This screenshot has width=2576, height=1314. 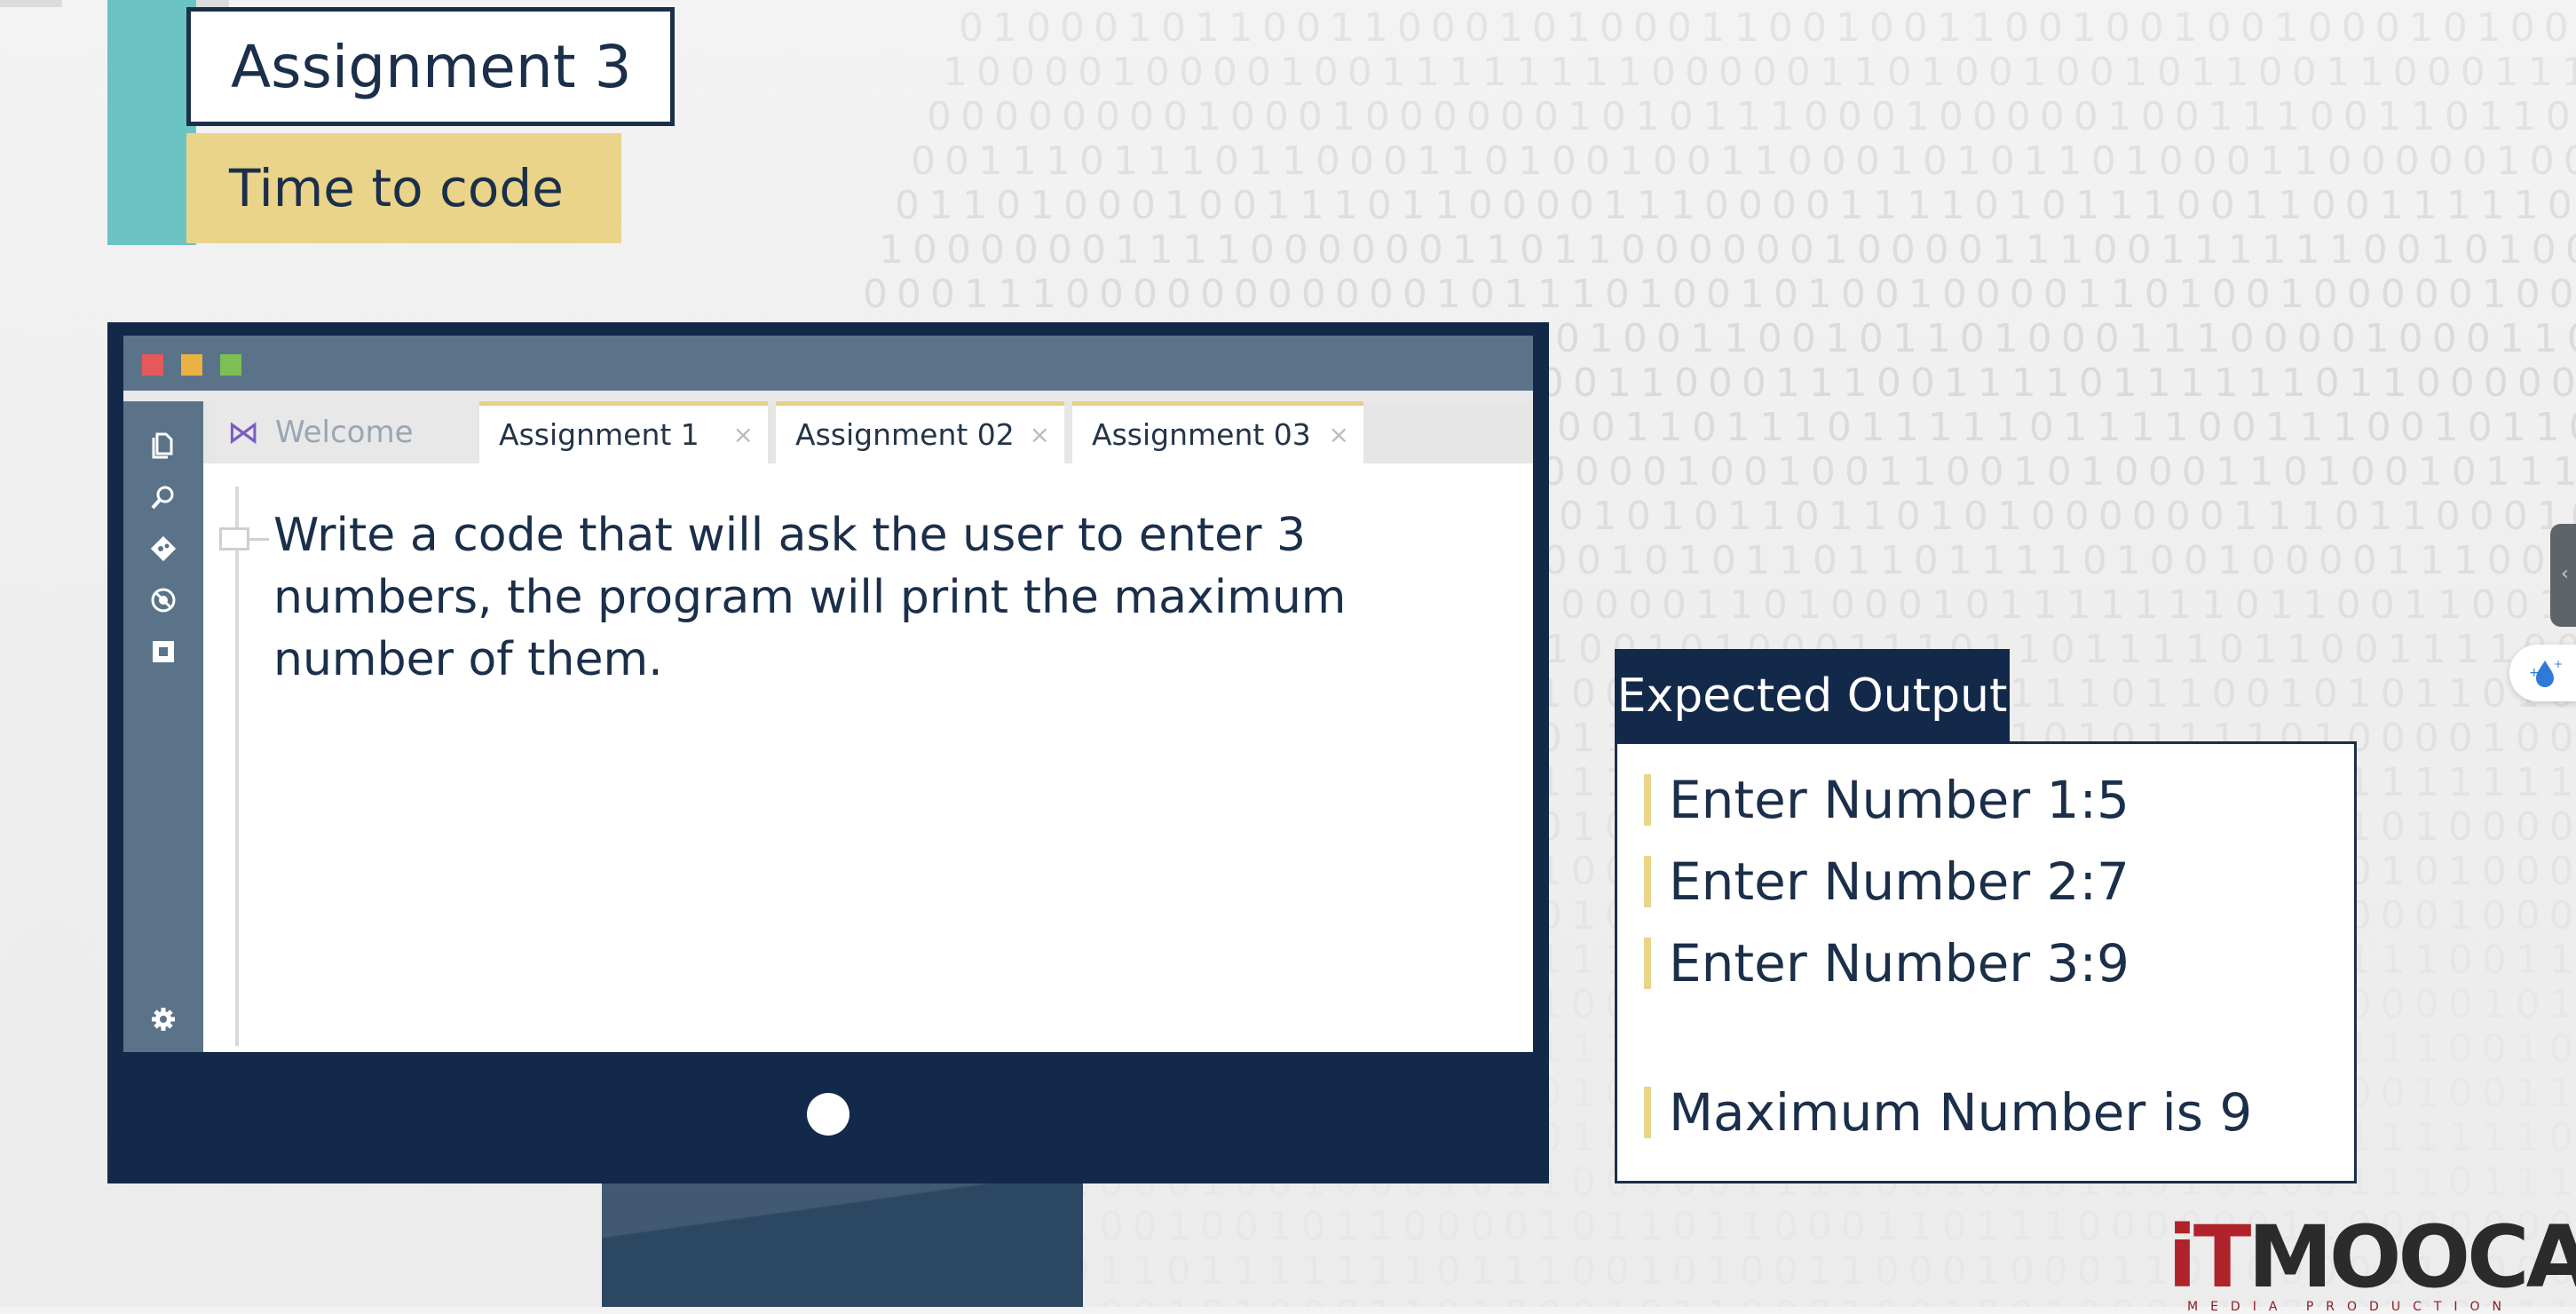 I want to click on minimize-window-button, so click(x=191, y=365).